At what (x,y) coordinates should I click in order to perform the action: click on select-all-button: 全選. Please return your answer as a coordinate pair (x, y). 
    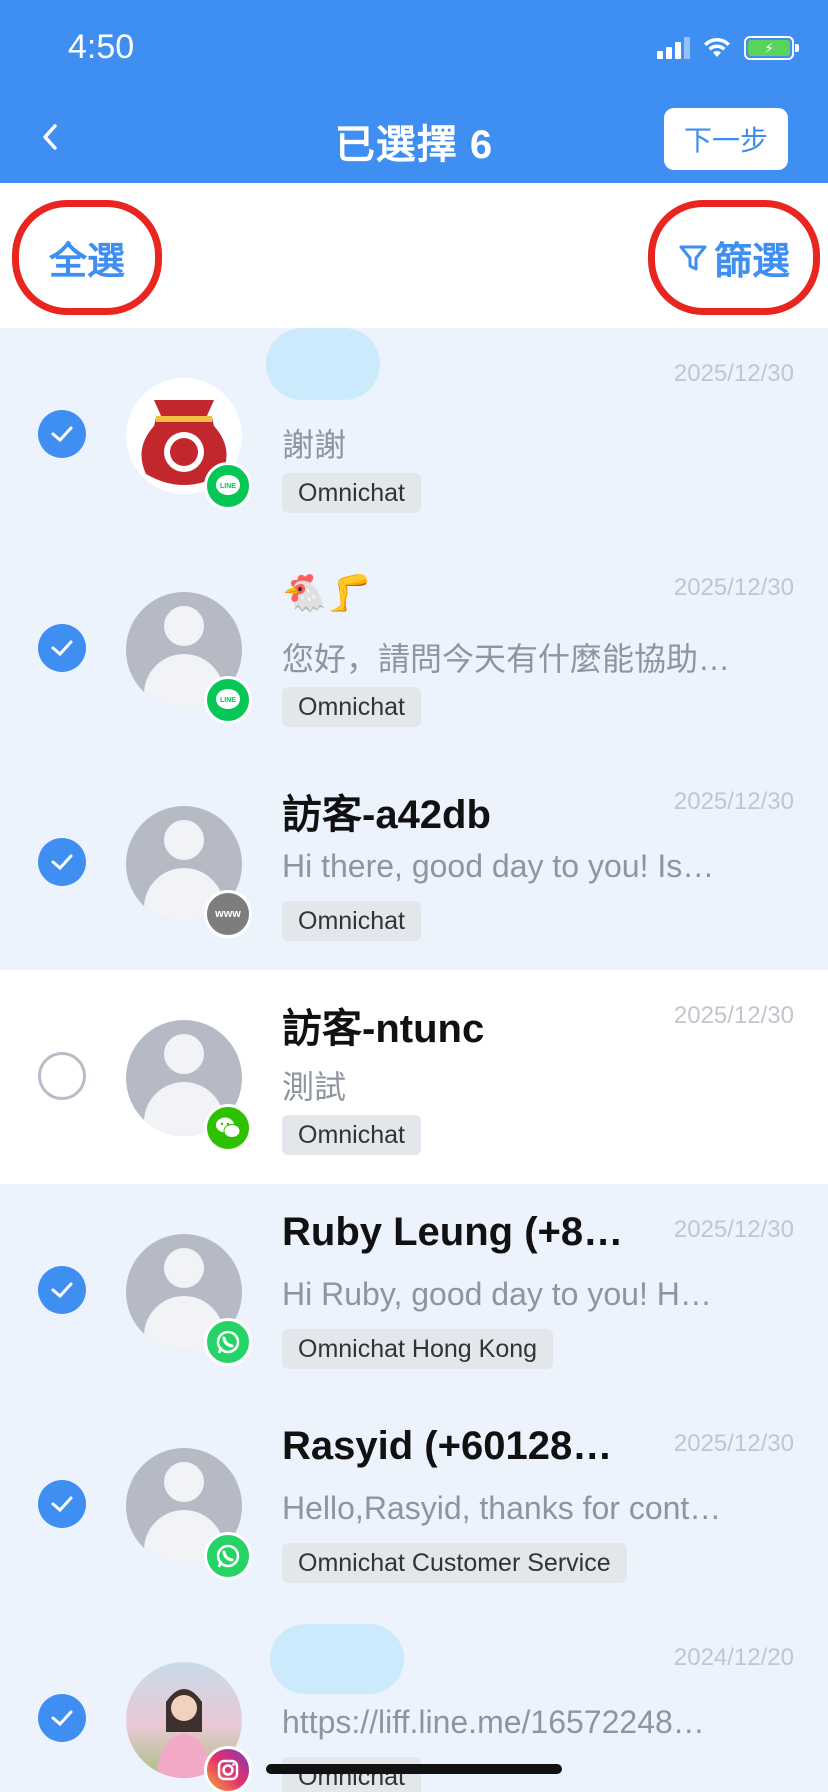
    Looking at the image, I should click on (87, 257).